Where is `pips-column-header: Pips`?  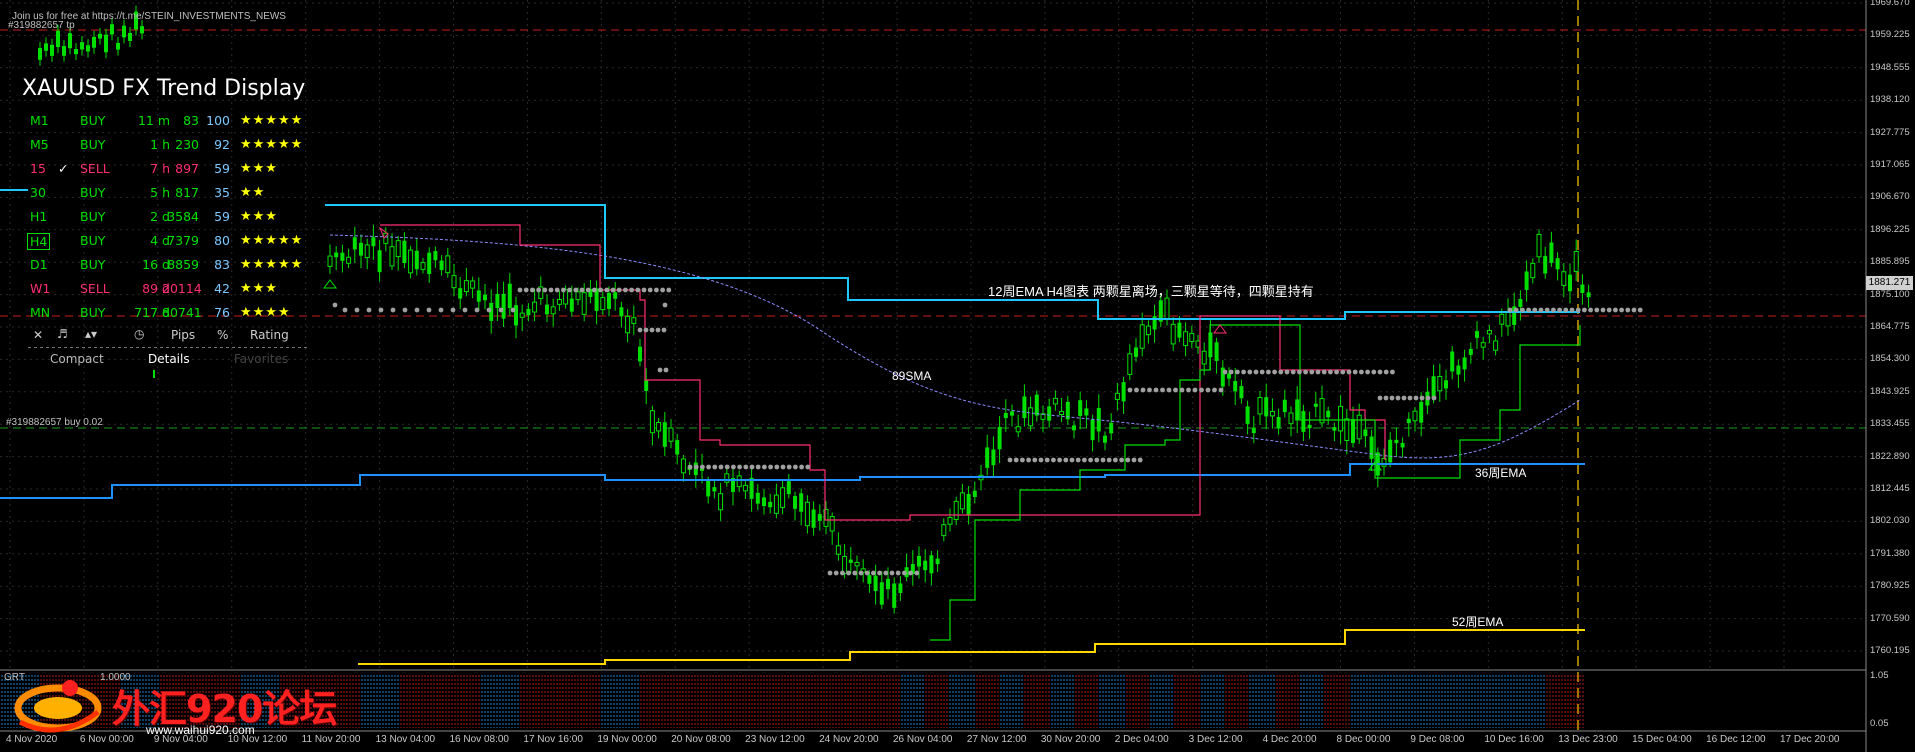
pips-column-header: Pips is located at coordinates (183, 335).